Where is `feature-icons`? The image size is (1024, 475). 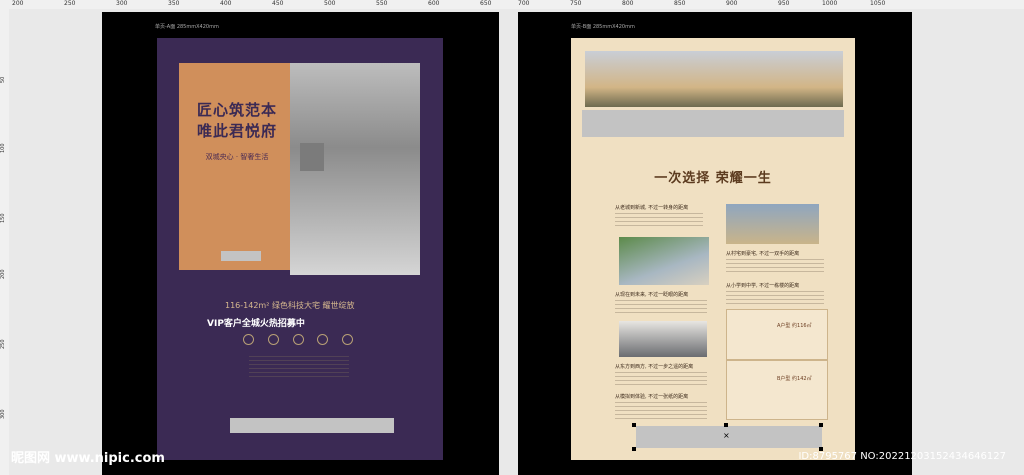 feature-icons is located at coordinates (298, 340).